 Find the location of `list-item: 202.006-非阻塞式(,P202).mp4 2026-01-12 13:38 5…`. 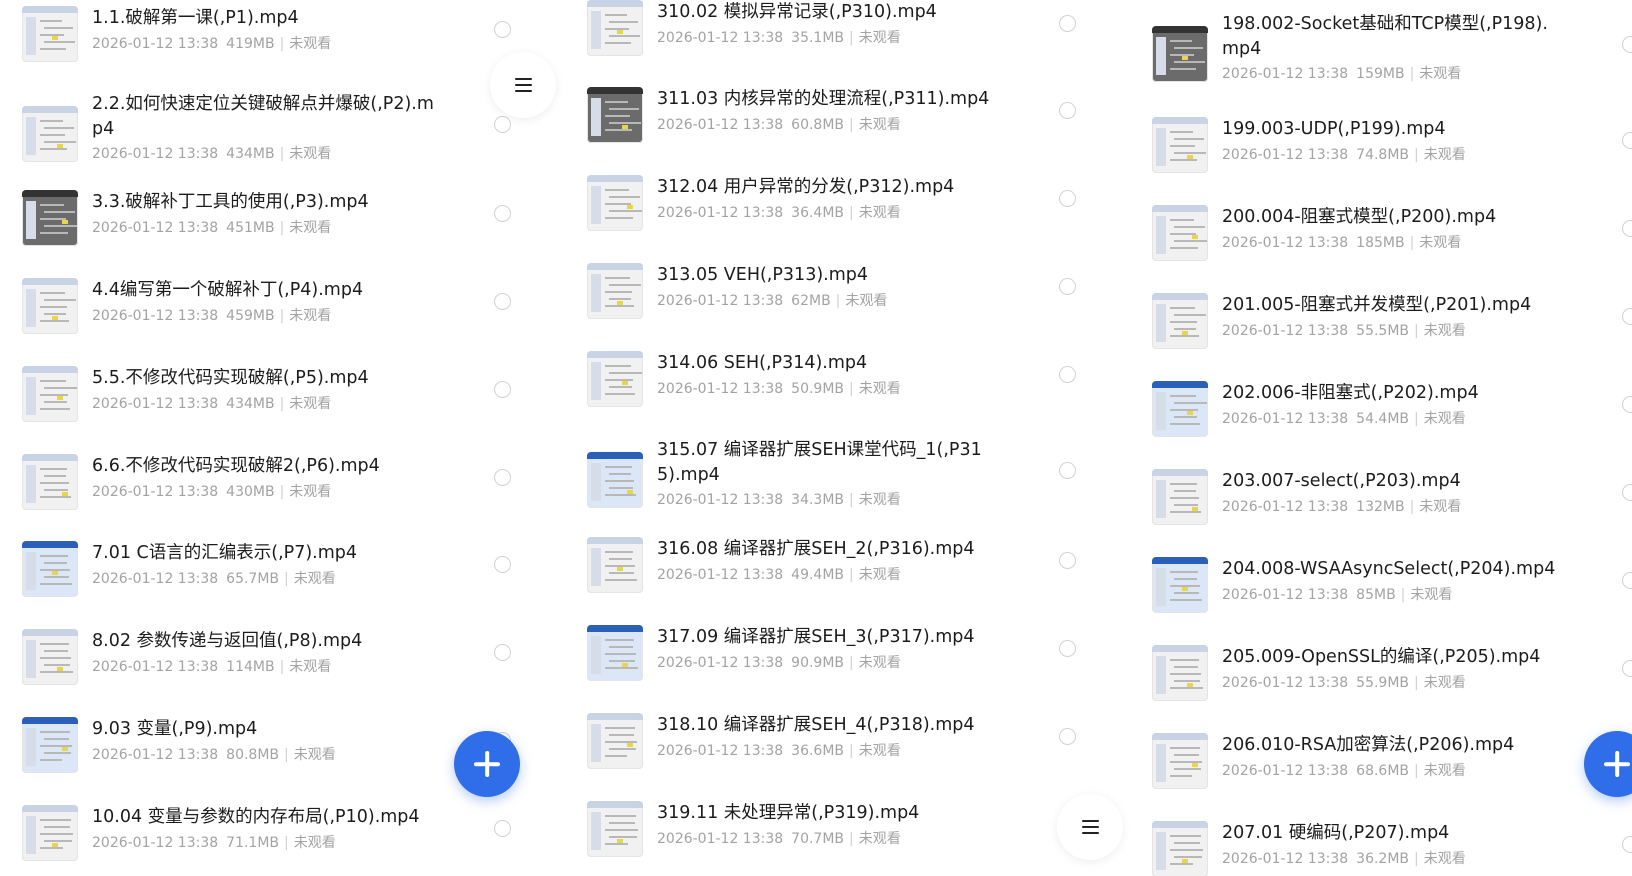

list-item: 202.006-非阻塞式(,P202).mp4 2026-01-12 13:38 5… is located at coordinates (1381, 421).